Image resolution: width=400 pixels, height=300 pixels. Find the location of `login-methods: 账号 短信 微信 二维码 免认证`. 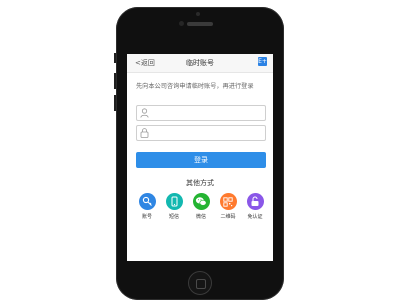

login-methods: 账号 短信 微信 二维码 免认证 is located at coordinates (201, 213).